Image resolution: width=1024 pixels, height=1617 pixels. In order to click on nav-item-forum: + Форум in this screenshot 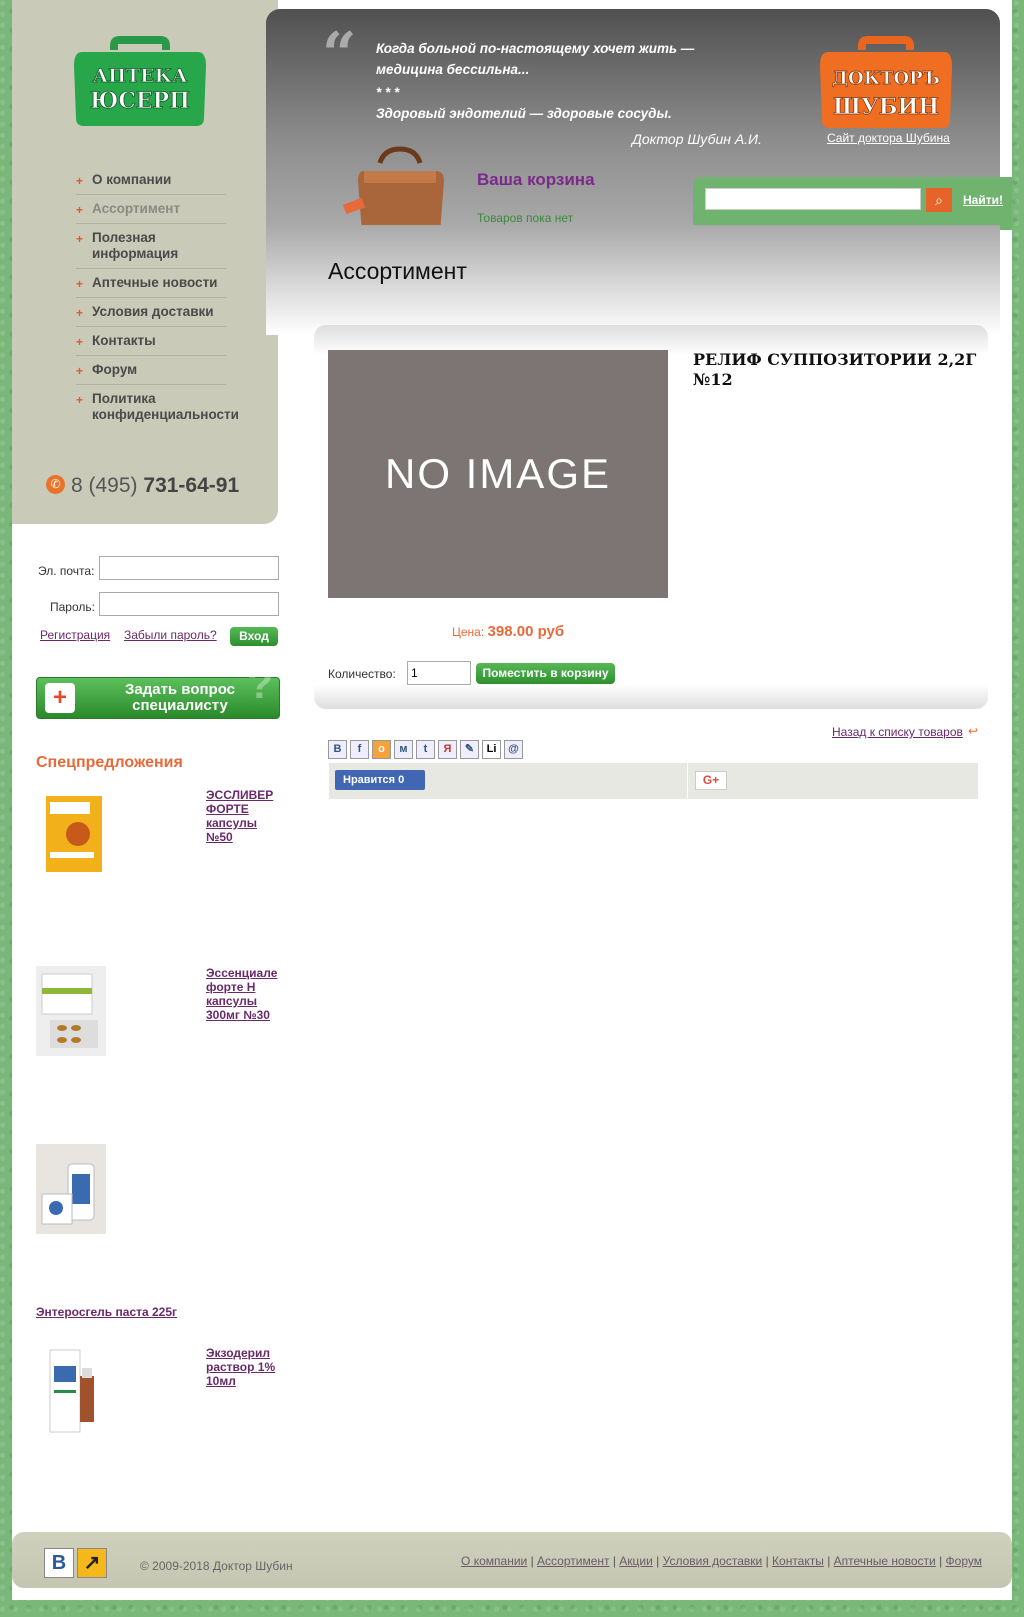, I will do `click(151, 373)`.